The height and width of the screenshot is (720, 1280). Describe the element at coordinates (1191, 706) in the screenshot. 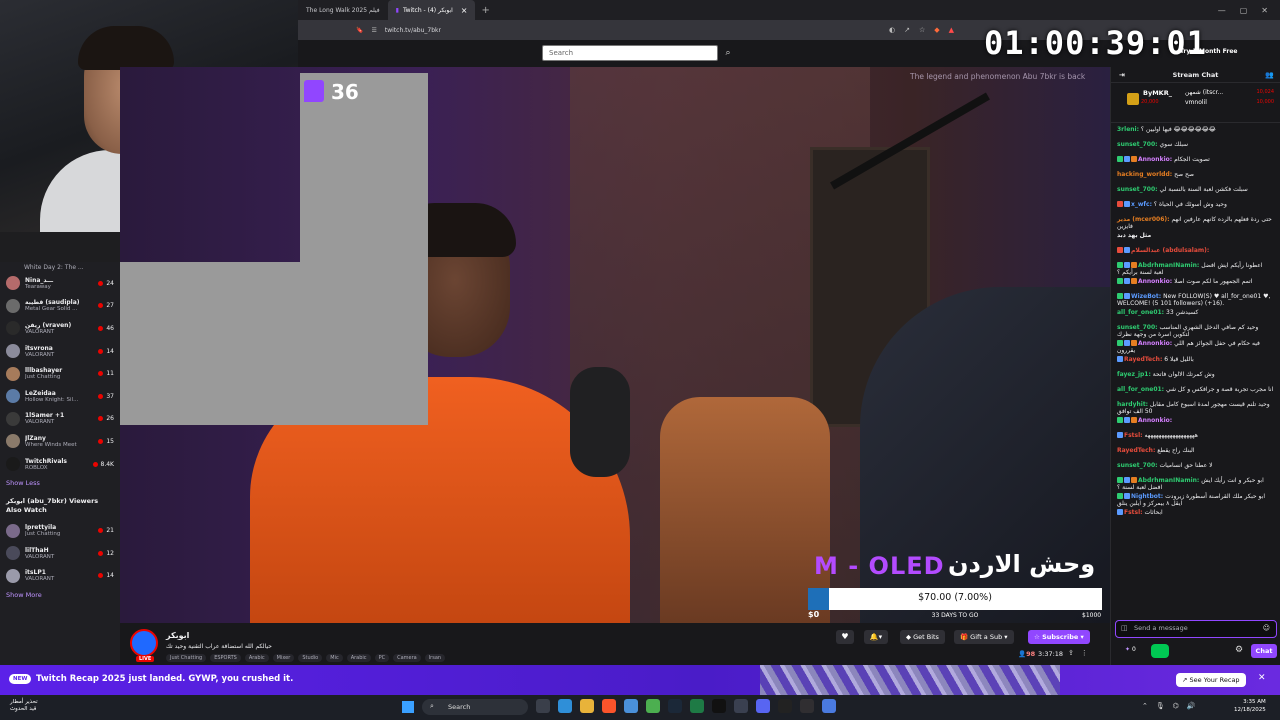

I see `volume-icon: 🔊` at that location.